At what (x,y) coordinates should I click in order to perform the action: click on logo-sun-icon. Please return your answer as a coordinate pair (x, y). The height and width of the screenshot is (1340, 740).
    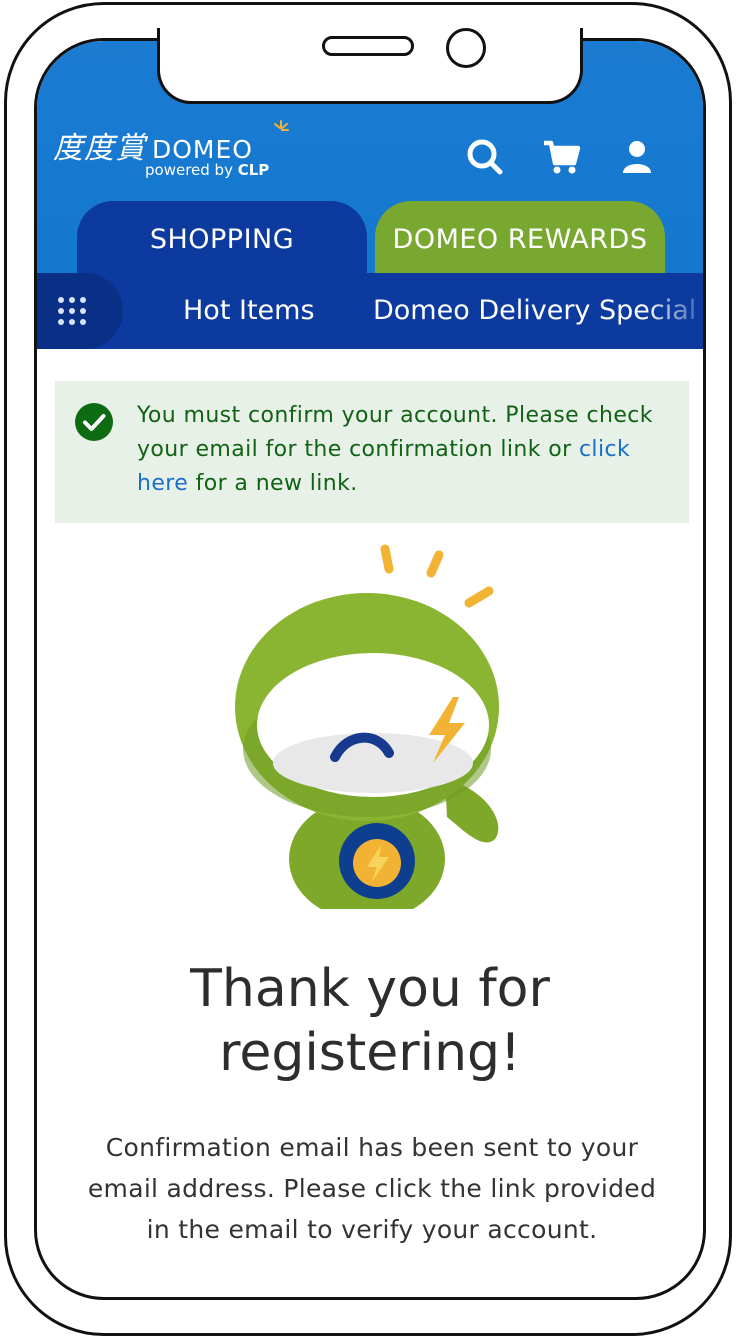
    Looking at the image, I should click on (281, 125).